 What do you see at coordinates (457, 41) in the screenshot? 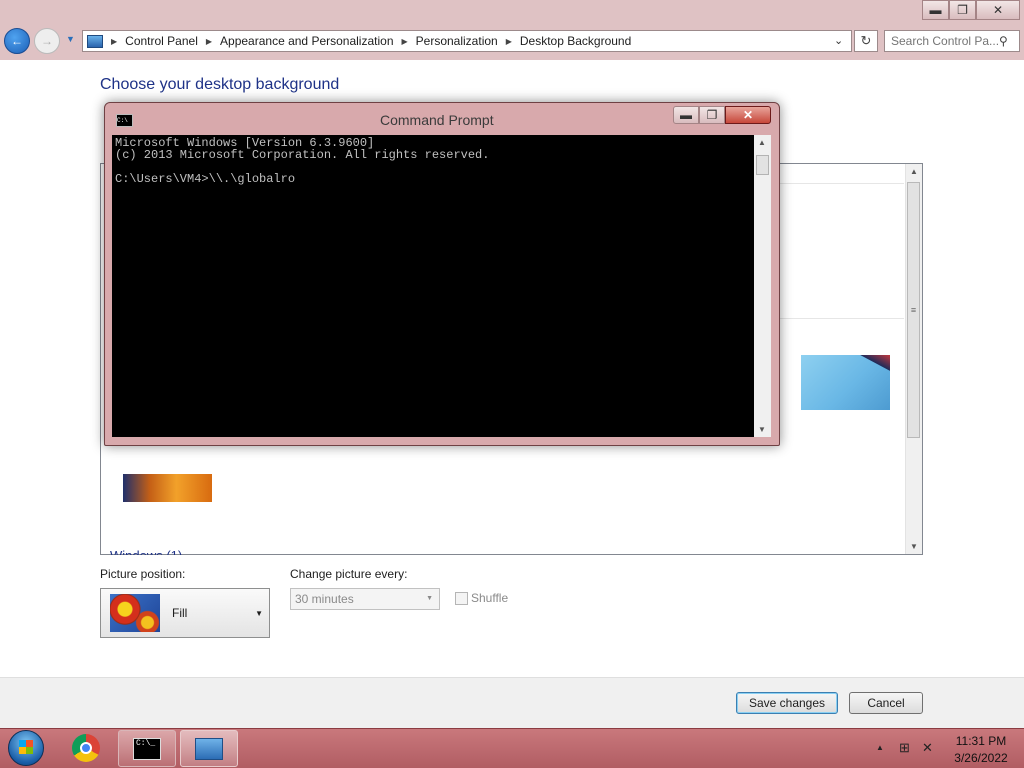
I see `breadcrumb-personalization: Personalization` at bounding box center [457, 41].